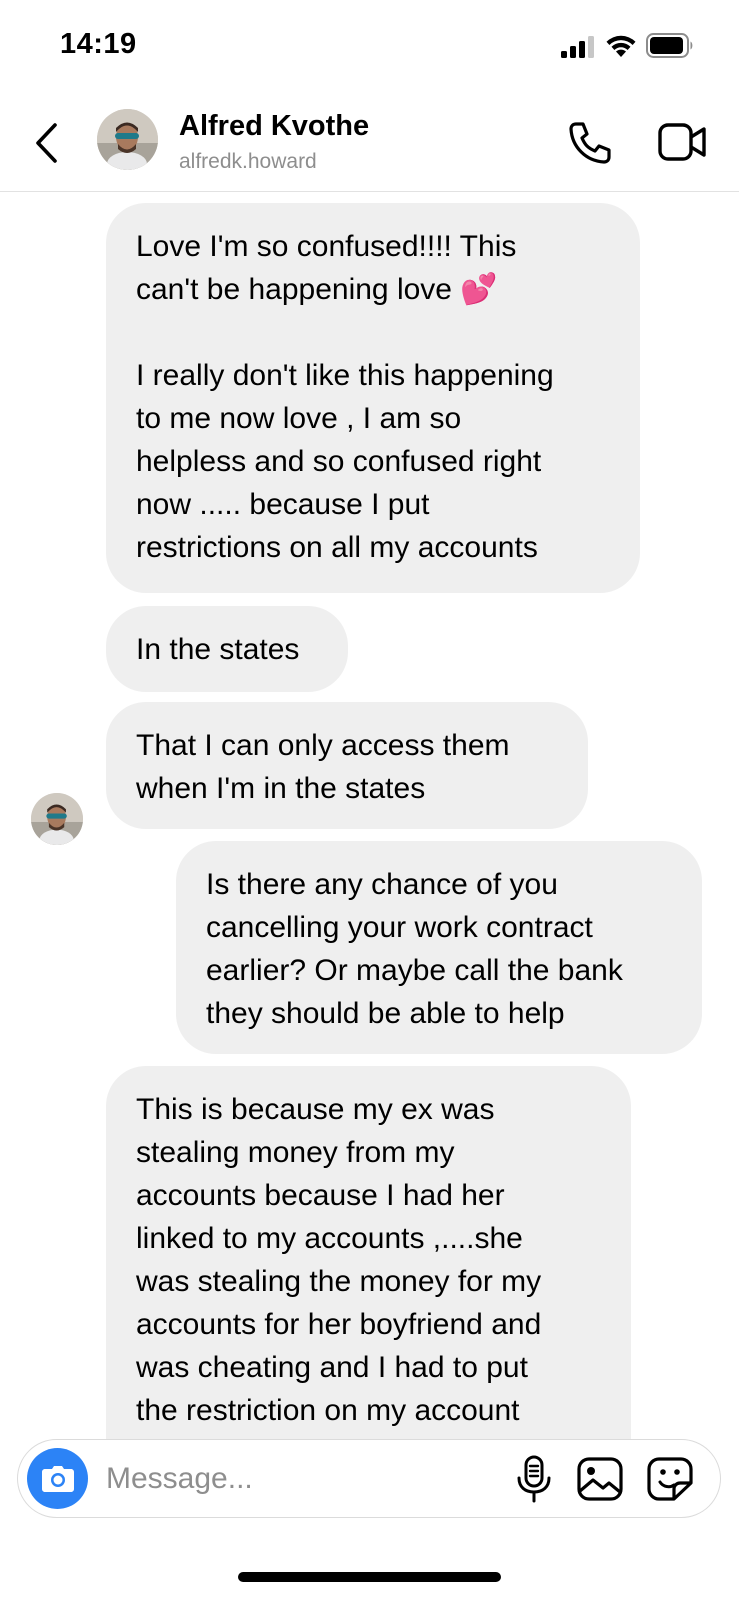  Describe the element at coordinates (577, 47) in the screenshot. I see `cellular-signal-icon` at that location.